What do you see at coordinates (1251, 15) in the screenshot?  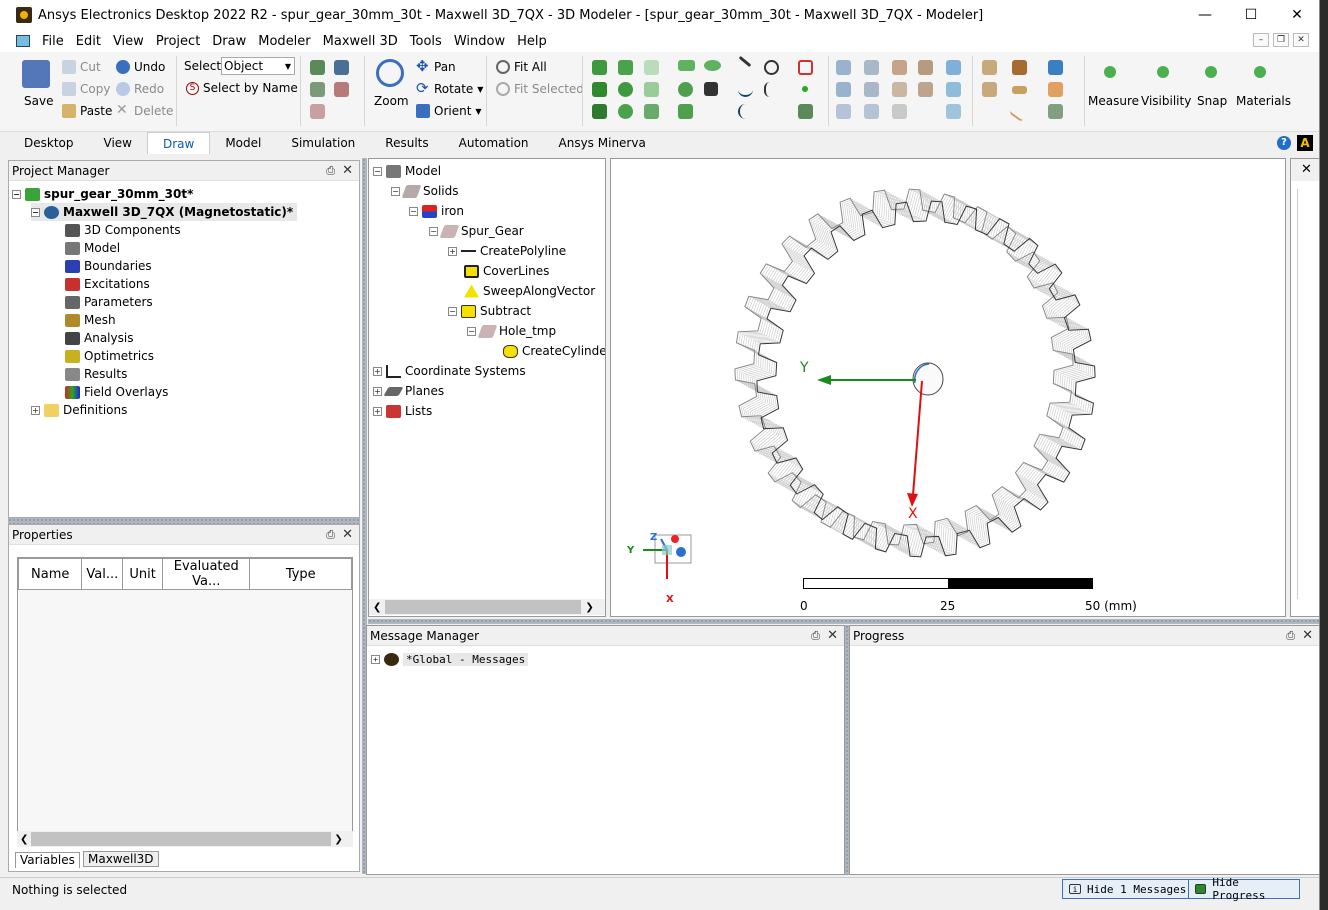 I see `maximize-button: ☐` at bounding box center [1251, 15].